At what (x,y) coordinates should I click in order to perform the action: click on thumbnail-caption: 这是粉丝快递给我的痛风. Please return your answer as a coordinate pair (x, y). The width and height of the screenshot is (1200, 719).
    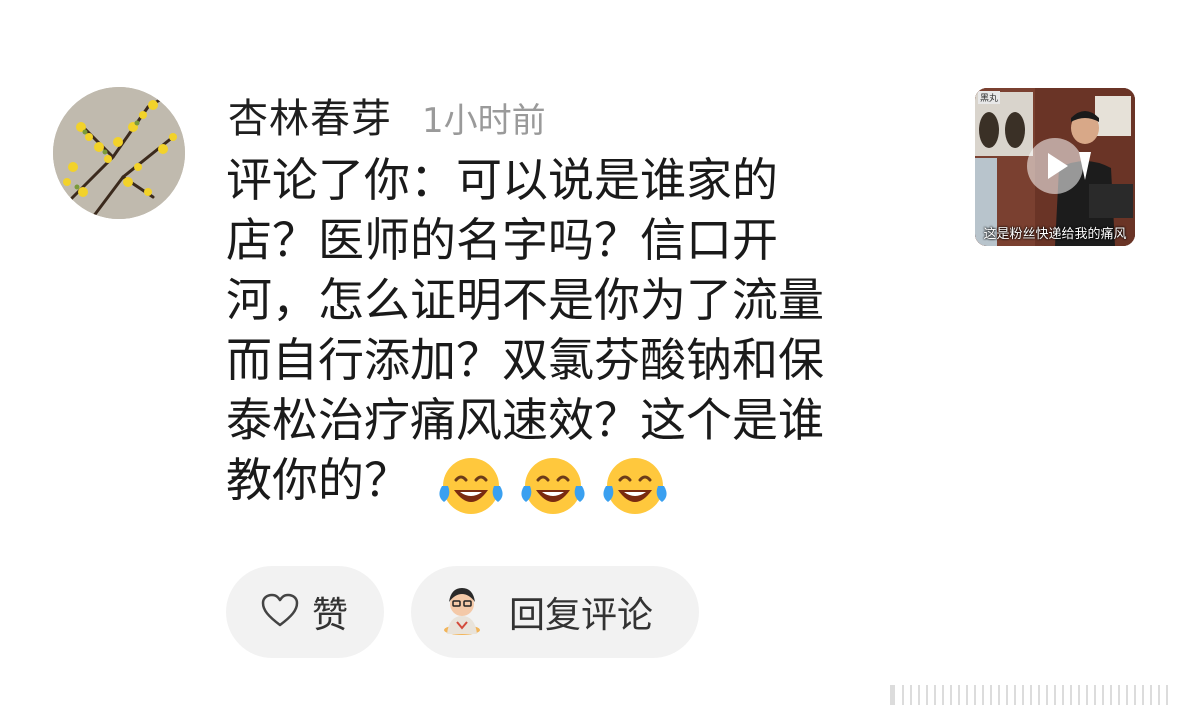
    Looking at the image, I should click on (1055, 234).